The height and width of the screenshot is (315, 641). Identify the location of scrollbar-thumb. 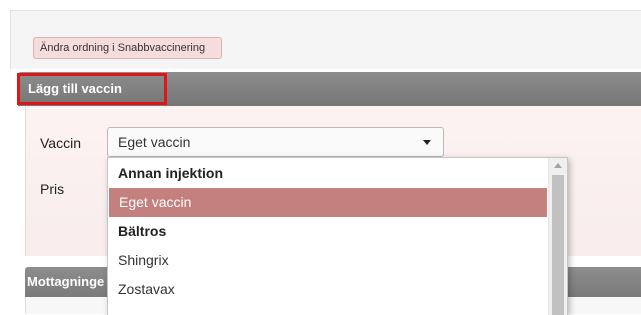
(558, 245).